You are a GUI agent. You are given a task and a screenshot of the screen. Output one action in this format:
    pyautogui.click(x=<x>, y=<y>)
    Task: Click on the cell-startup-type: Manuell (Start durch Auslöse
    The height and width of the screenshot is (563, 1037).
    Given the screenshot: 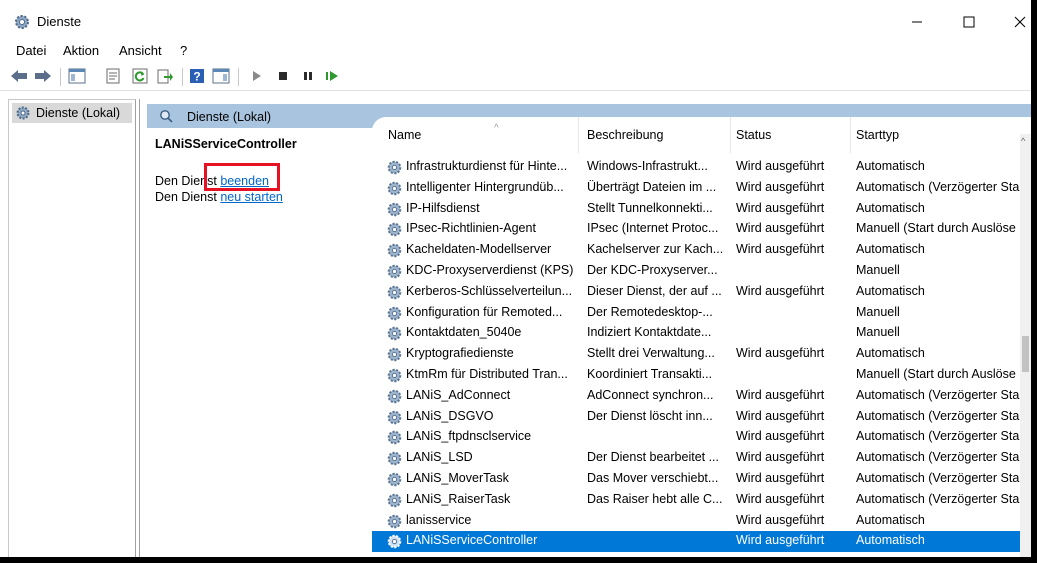 What is the action you would take?
    pyautogui.click(x=936, y=374)
    